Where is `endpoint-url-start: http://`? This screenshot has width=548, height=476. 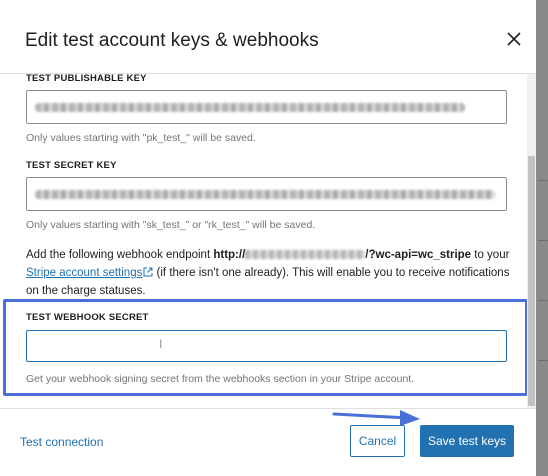
endpoint-url-start: http:// is located at coordinates (229, 255).